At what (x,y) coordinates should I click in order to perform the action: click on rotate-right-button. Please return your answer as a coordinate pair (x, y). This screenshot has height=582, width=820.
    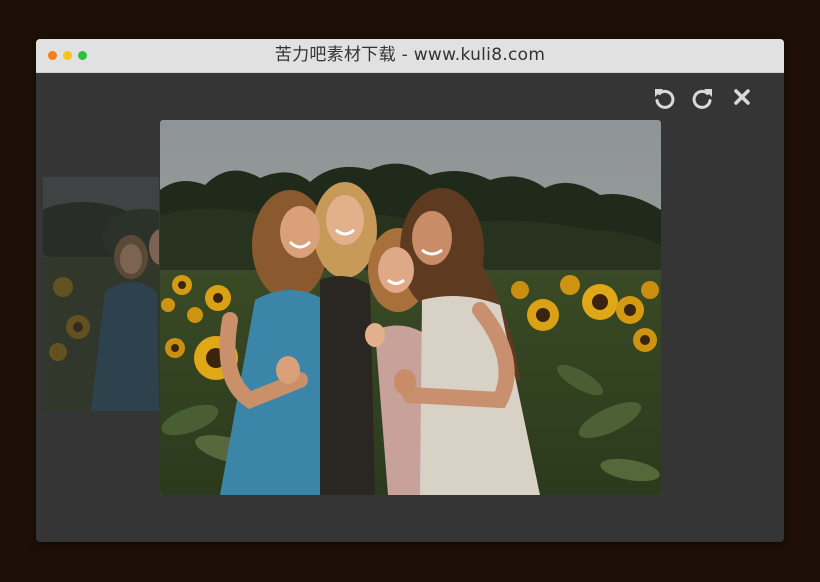
    Looking at the image, I should click on (702, 97).